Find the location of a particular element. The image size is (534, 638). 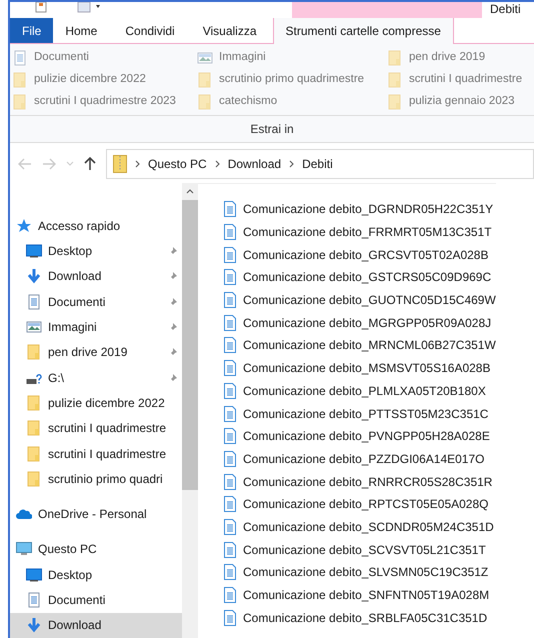

file-item: Comunicazione debito_FRRMRT05M13C351T is located at coordinates (359, 232).